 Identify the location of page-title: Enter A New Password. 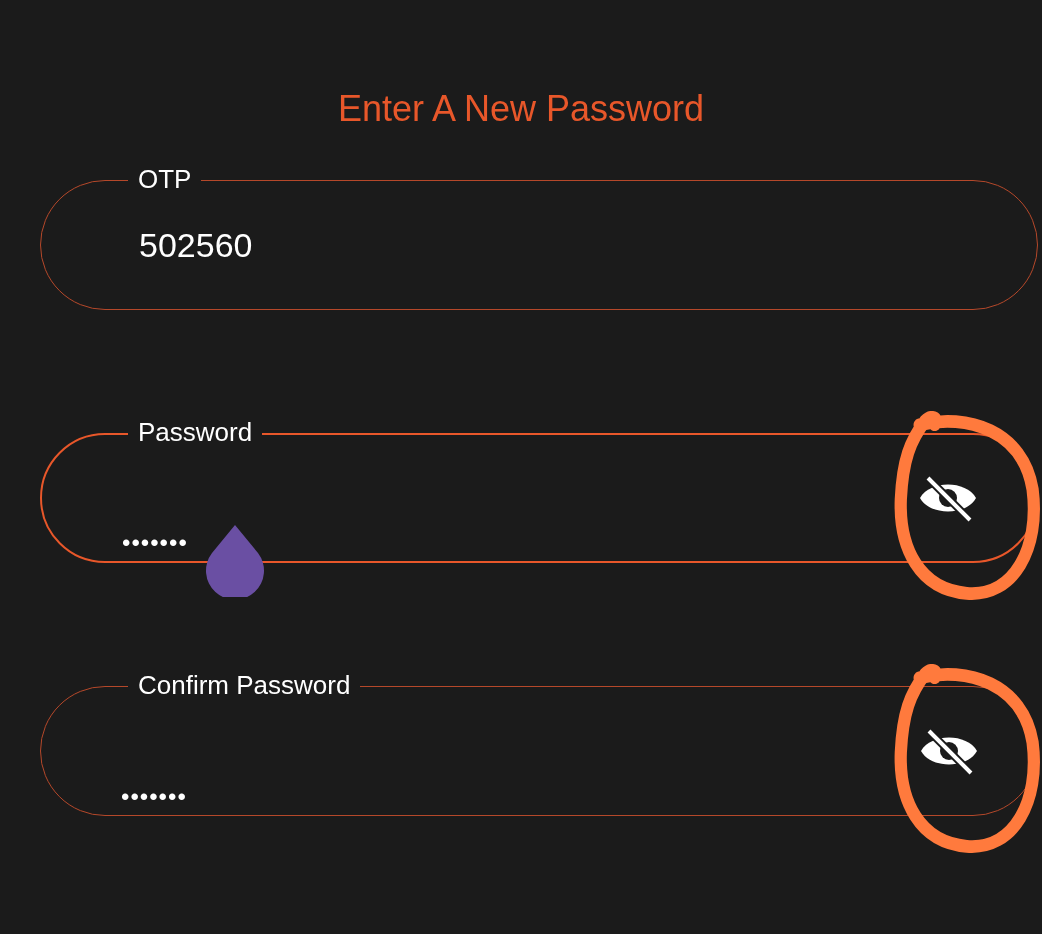
(521, 108).